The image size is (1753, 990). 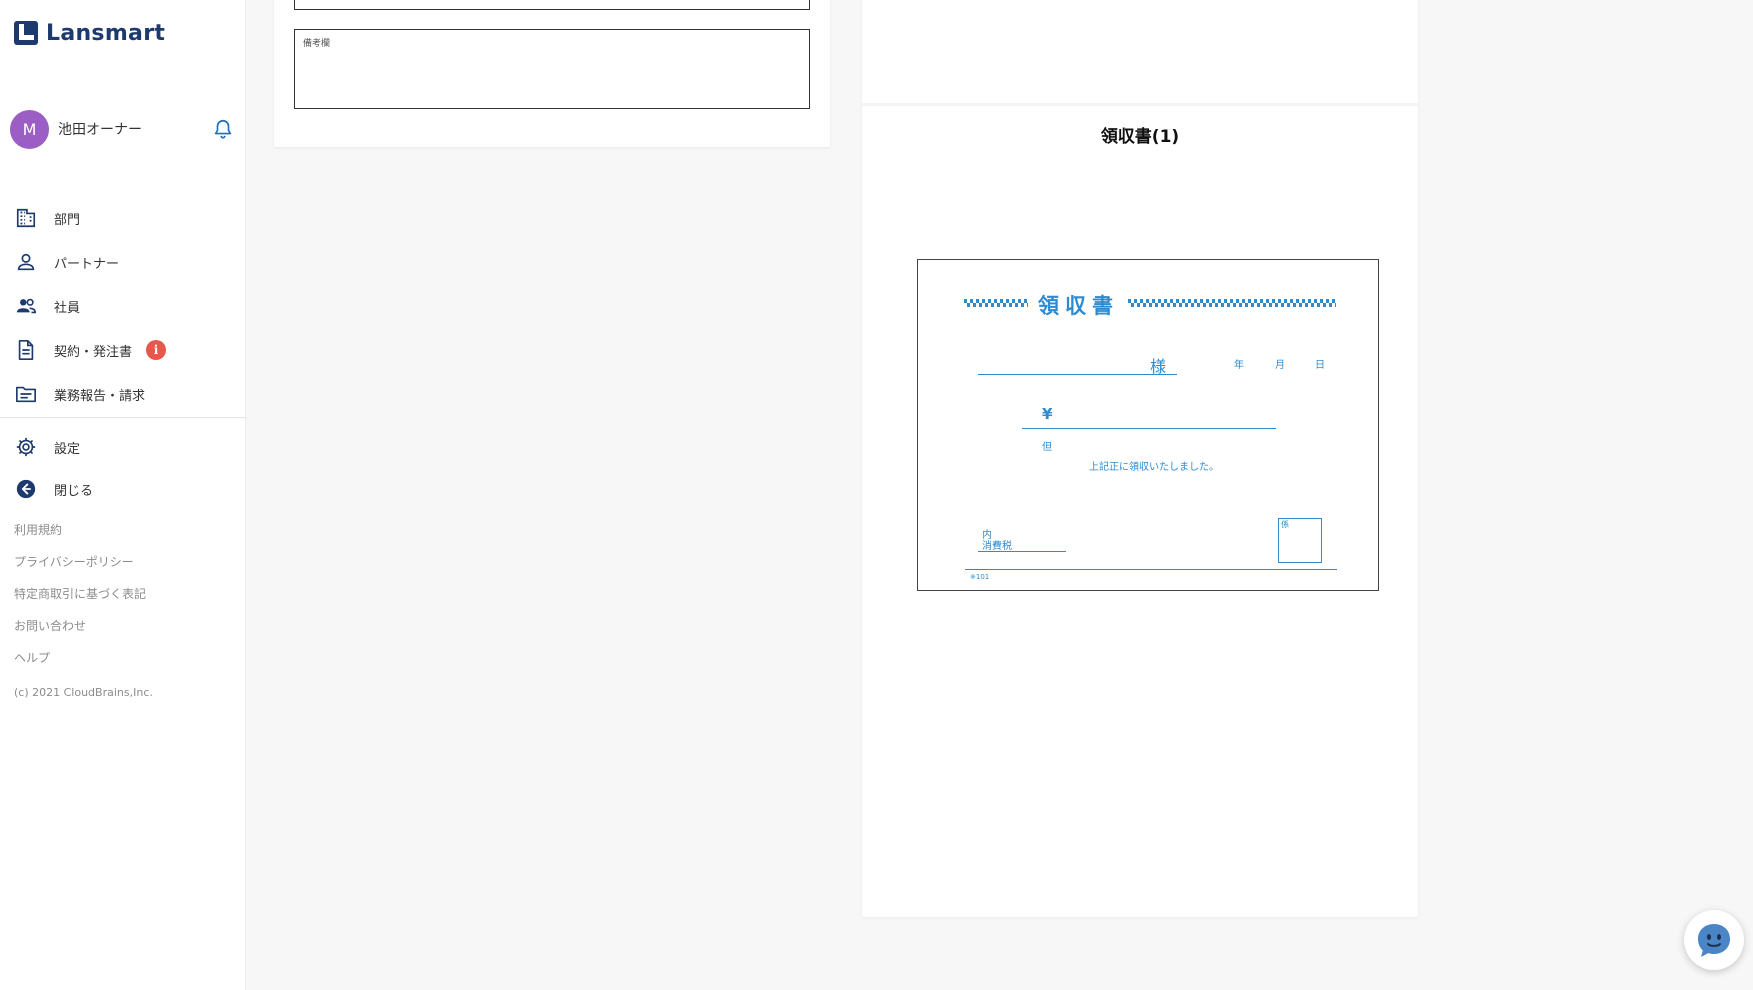 I want to click on avatar-initial: M, so click(x=29, y=129).